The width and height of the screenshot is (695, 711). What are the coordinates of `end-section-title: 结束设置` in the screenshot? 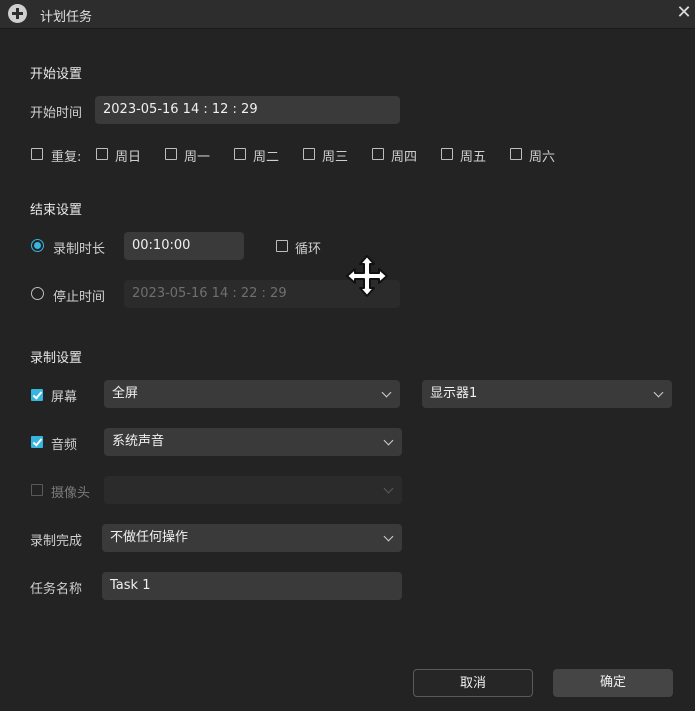 It's located at (56, 210).